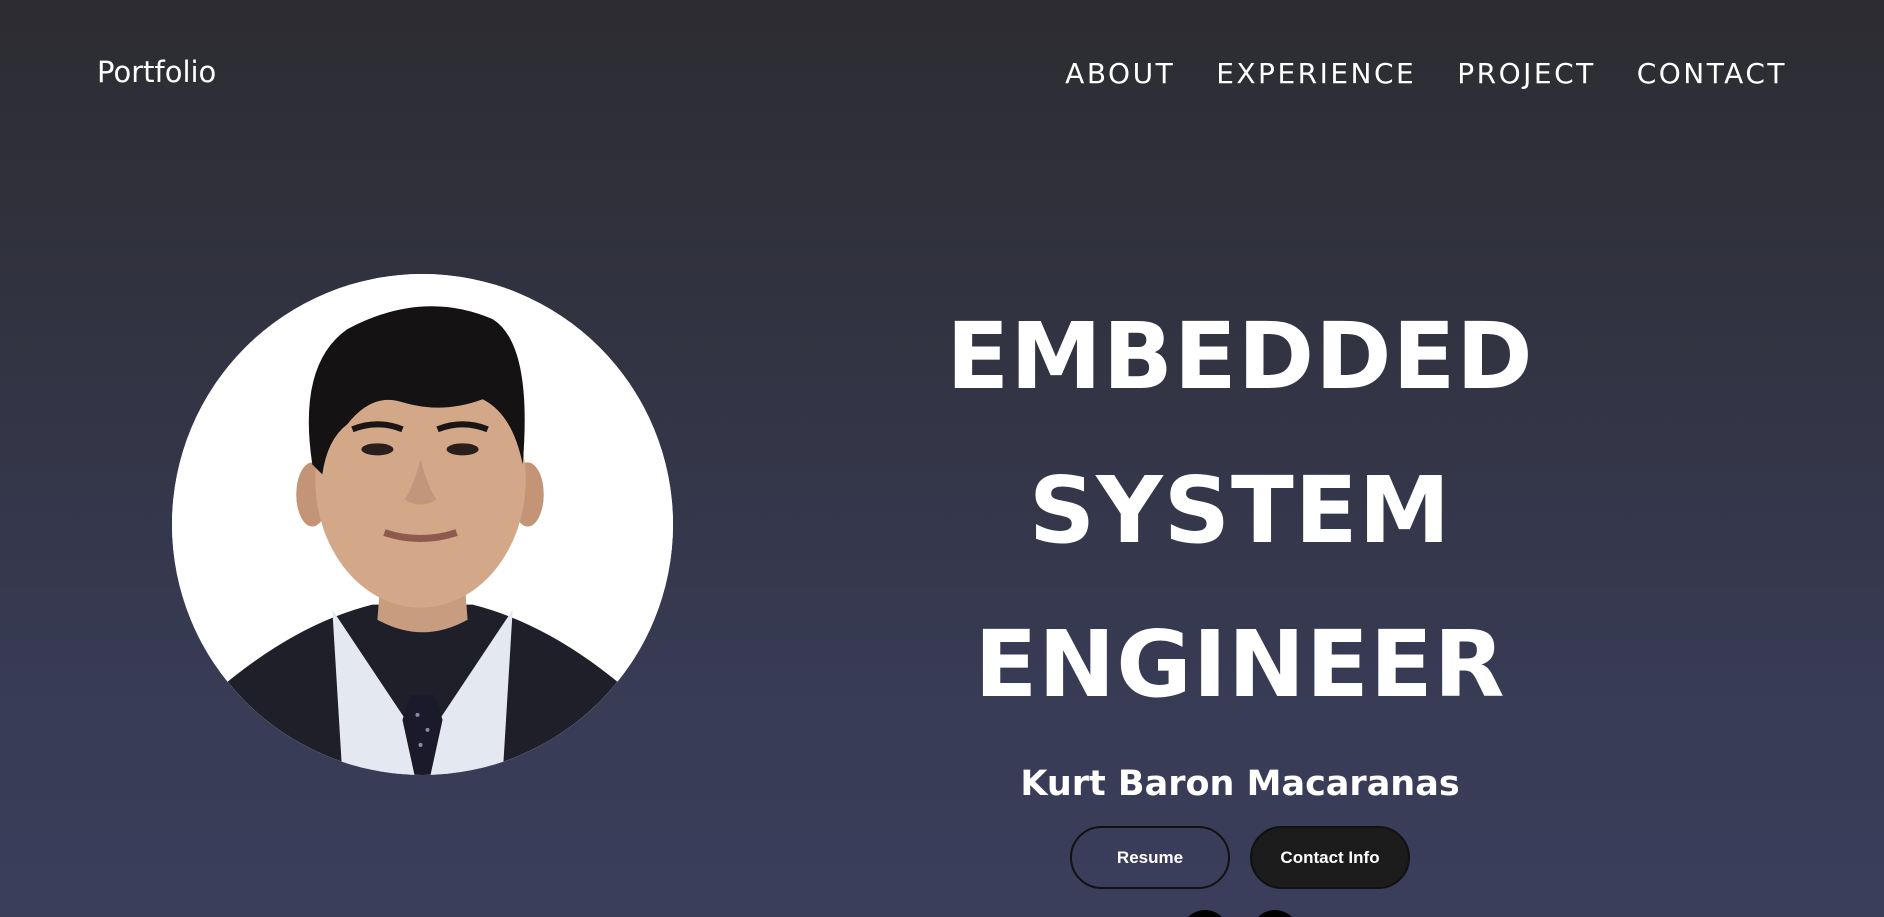 The width and height of the screenshot is (1884, 917). Describe the element at coordinates (1426, 73) in the screenshot. I see `nav-links: ABOUT EXPERIENCE PROJECT CONTACT` at that location.